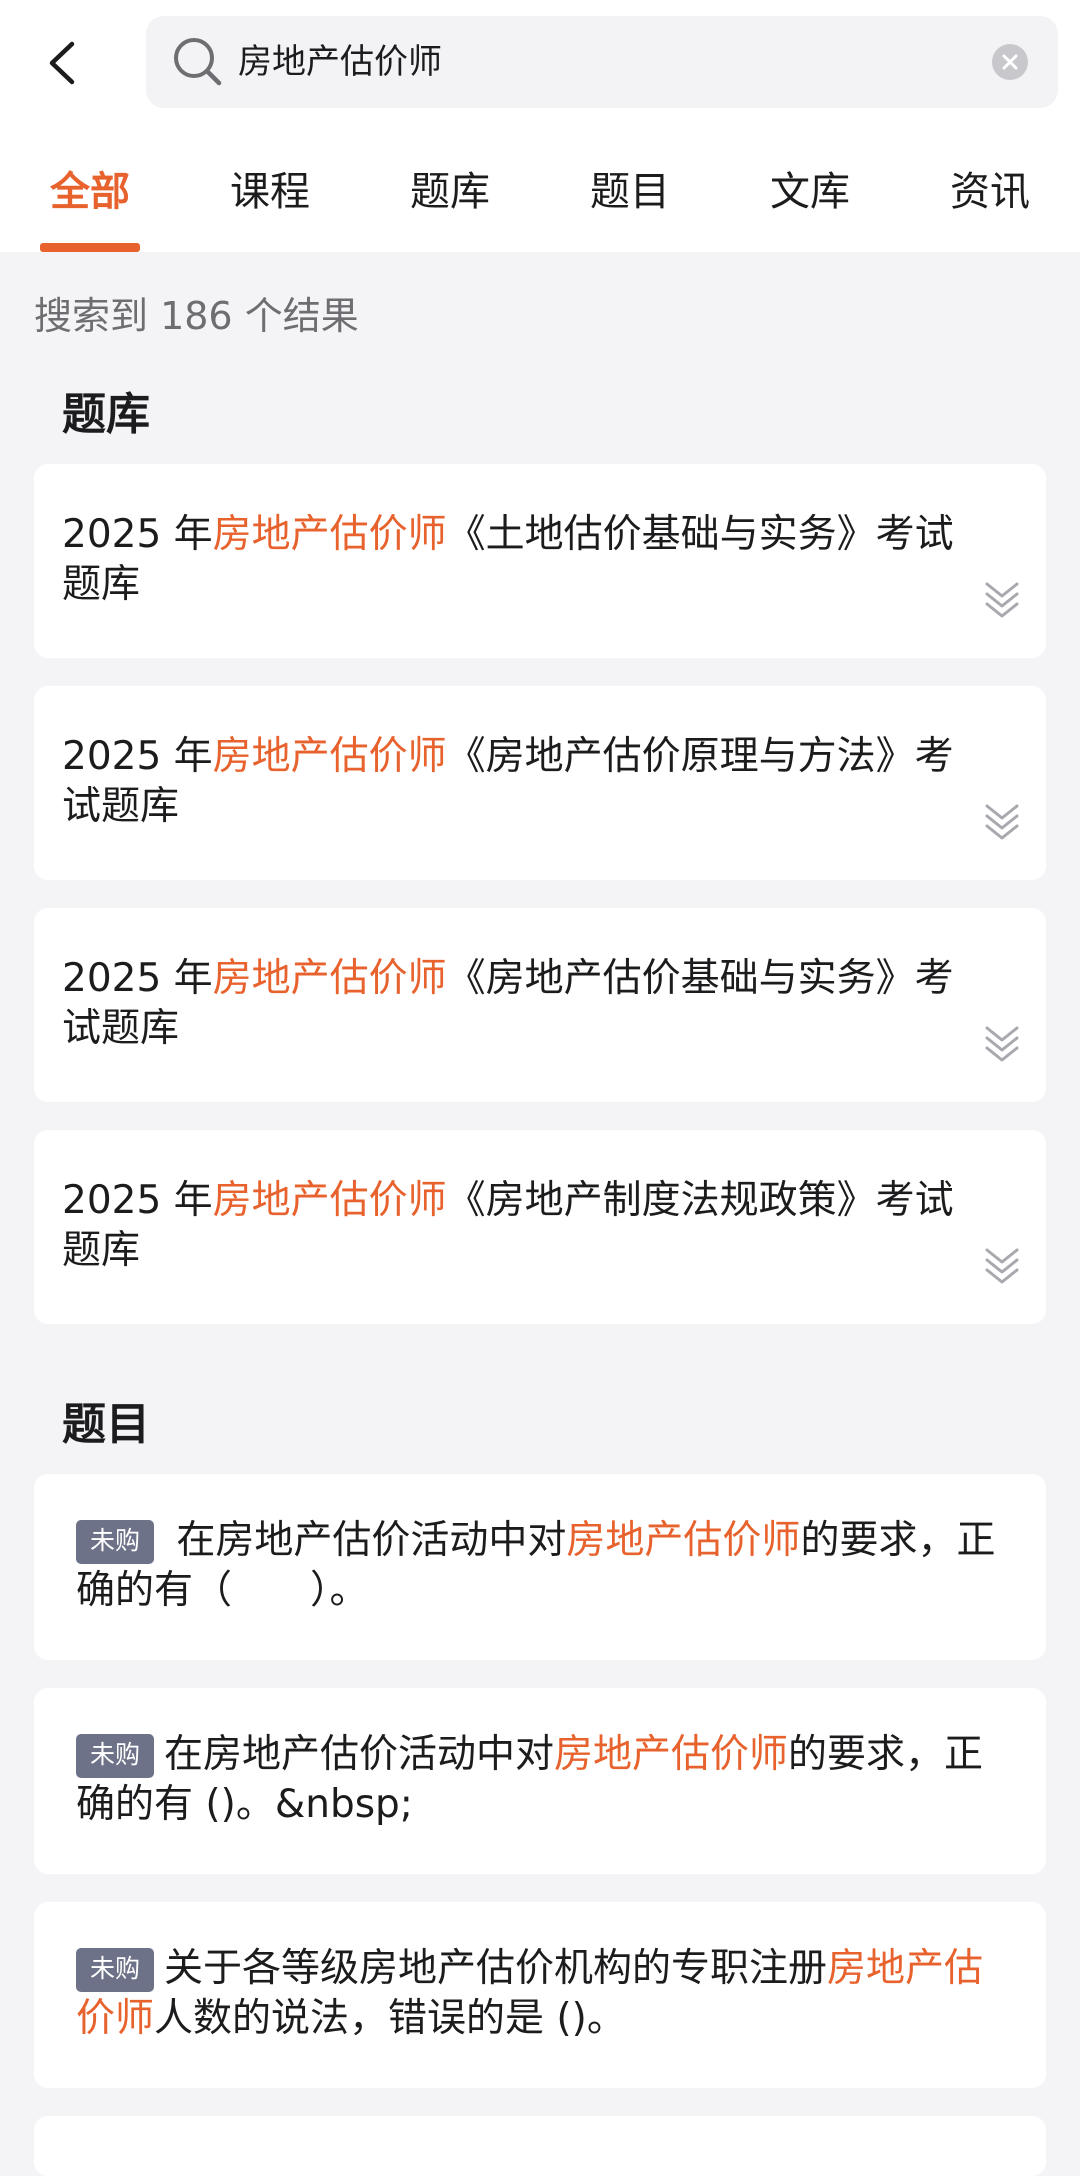  What do you see at coordinates (512, 560) in the screenshot?
I see `question-bank-title: 2025 年房地产估价师《土地估价基础与实务》考试题库` at bounding box center [512, 560].